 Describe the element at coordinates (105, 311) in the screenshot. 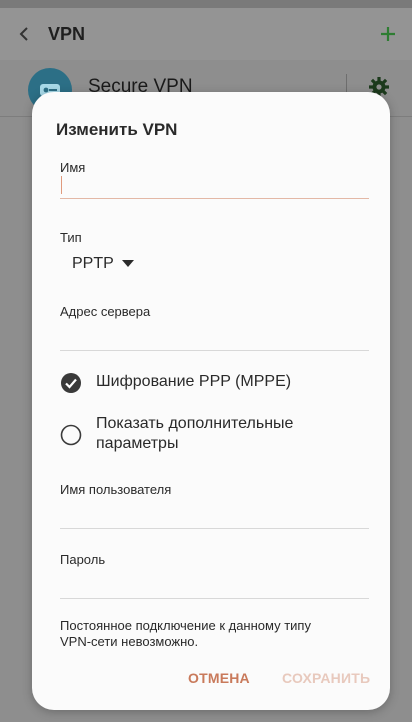

I see `server-label: Адрес сервера` at that location.